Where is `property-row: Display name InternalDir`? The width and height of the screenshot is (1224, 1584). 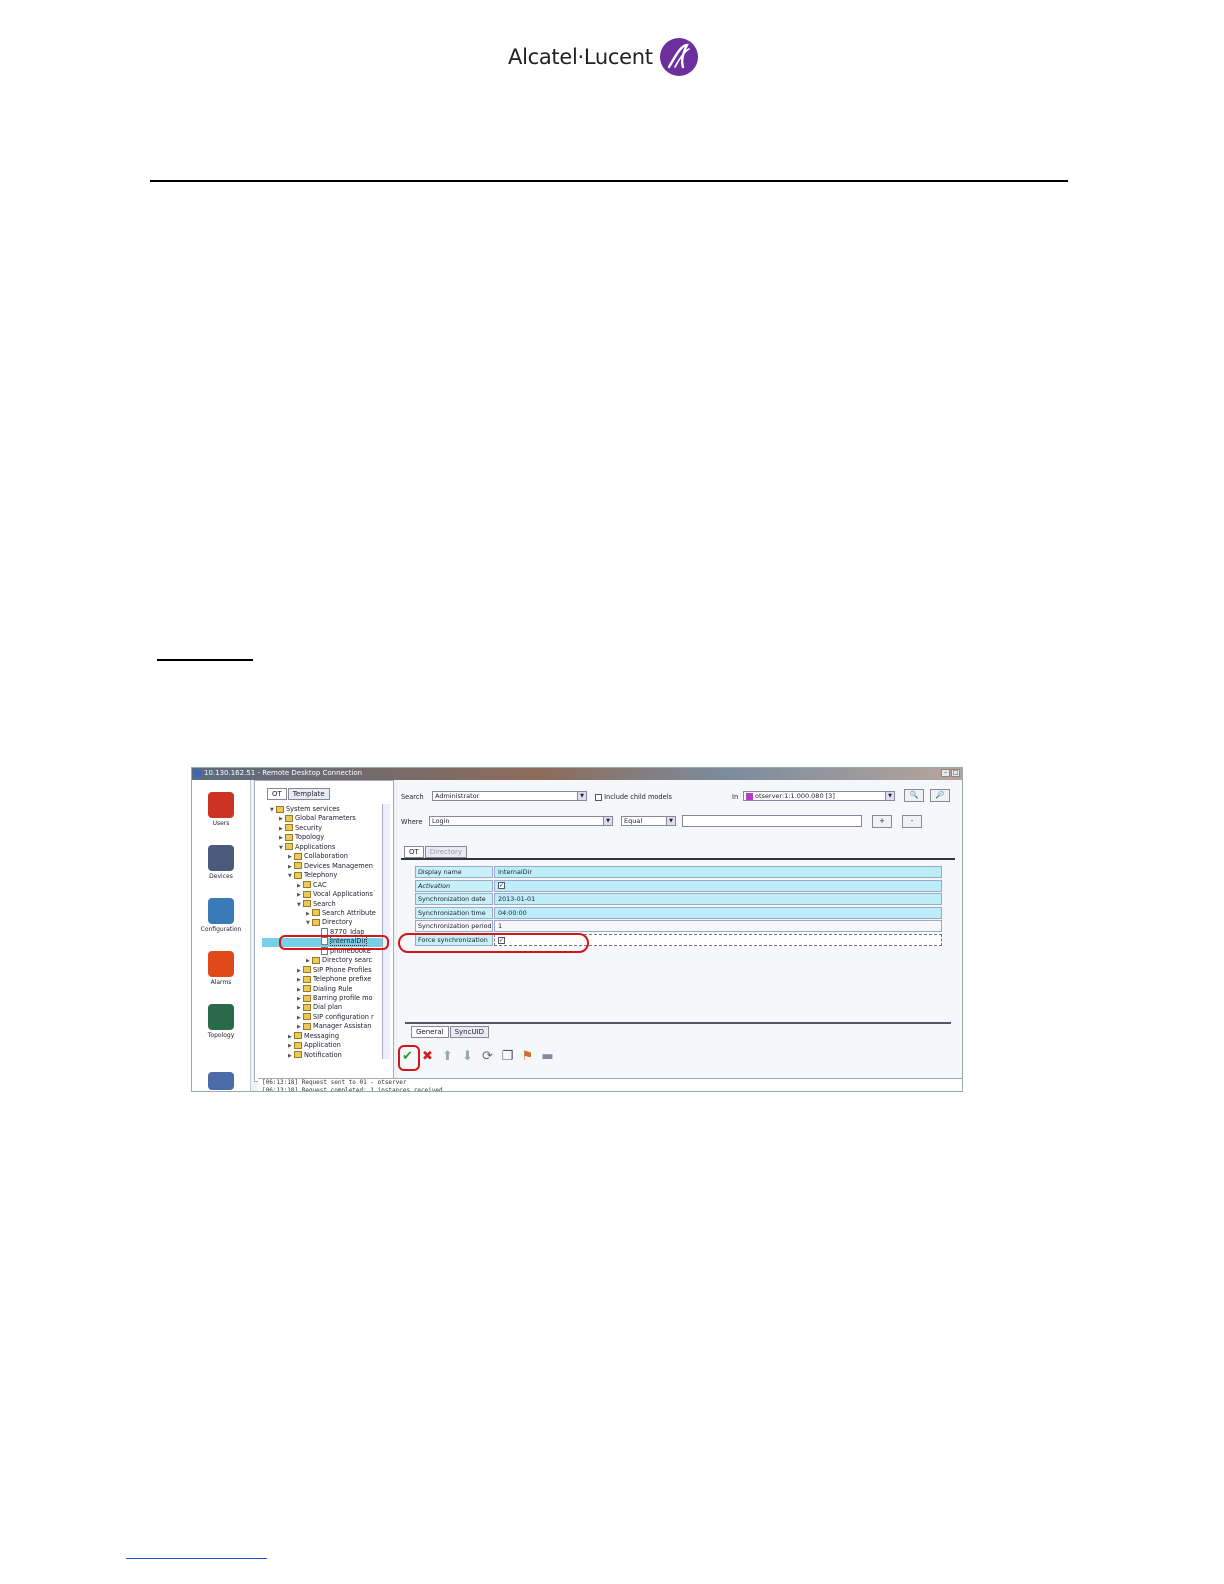
property-row: Display name InternalDir is located at coordinates (678, 872).